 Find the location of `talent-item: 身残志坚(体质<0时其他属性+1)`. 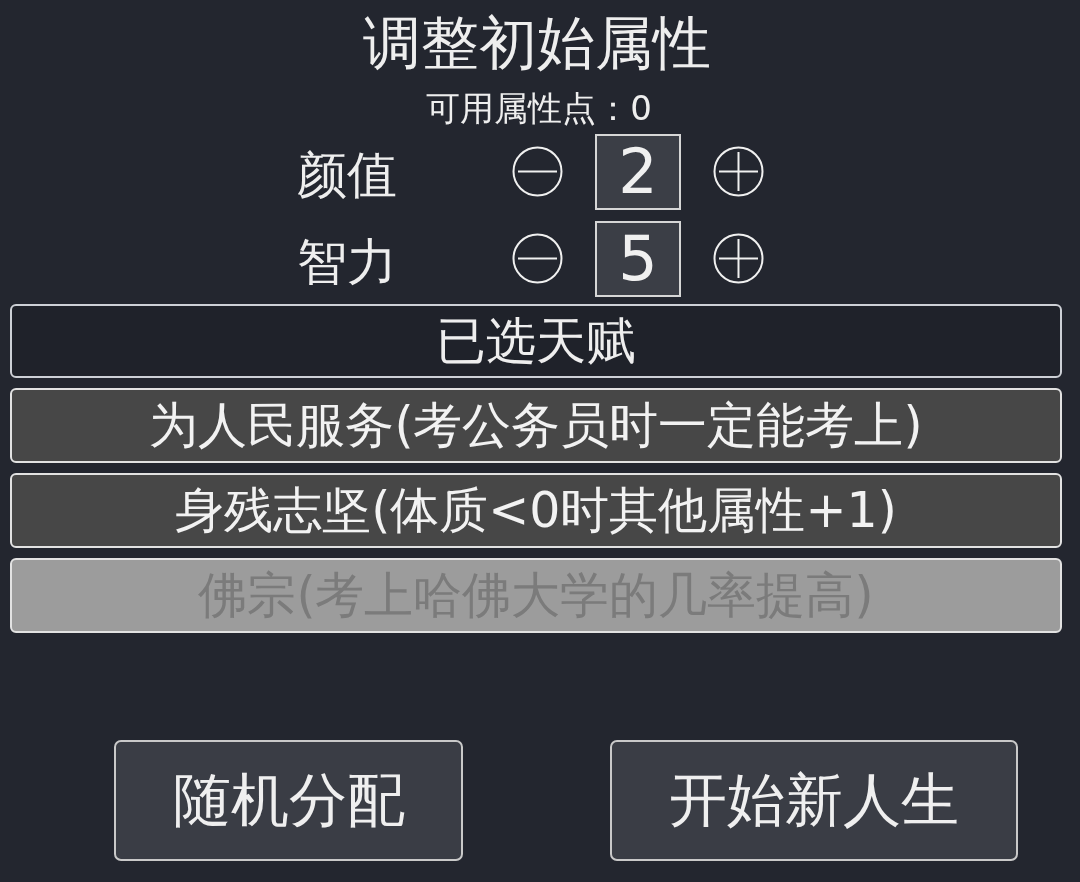

talent-item: 身残志坚(体质<0时其他属性+1) is located at coordinates (536, 510).